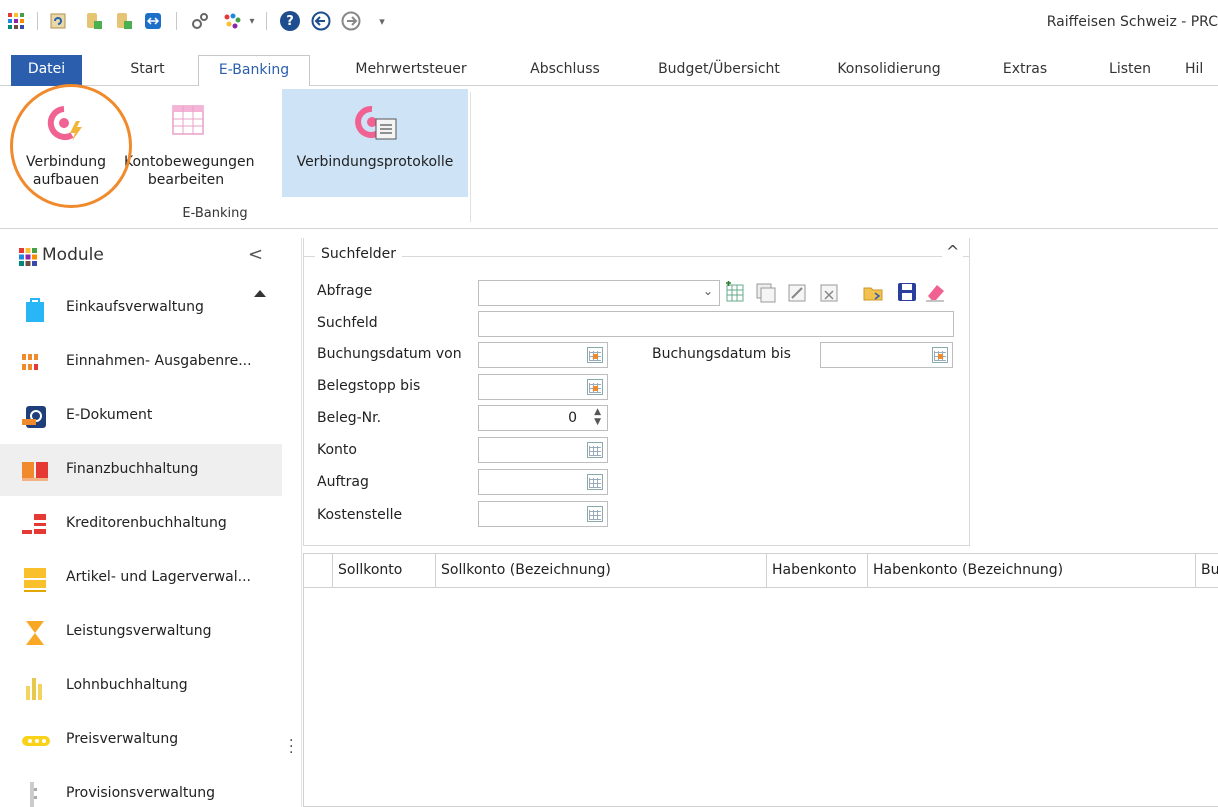  Describe the element at coordinates (765, 292) in the screenshot. I see `copy-query-icon` at that location.